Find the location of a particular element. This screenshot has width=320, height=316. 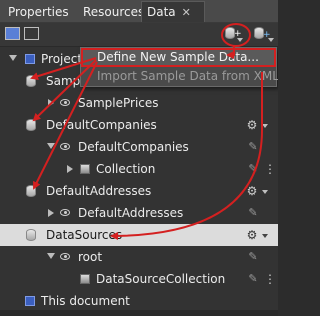

close-icon: ✕ is located at coordinates (186, 12).